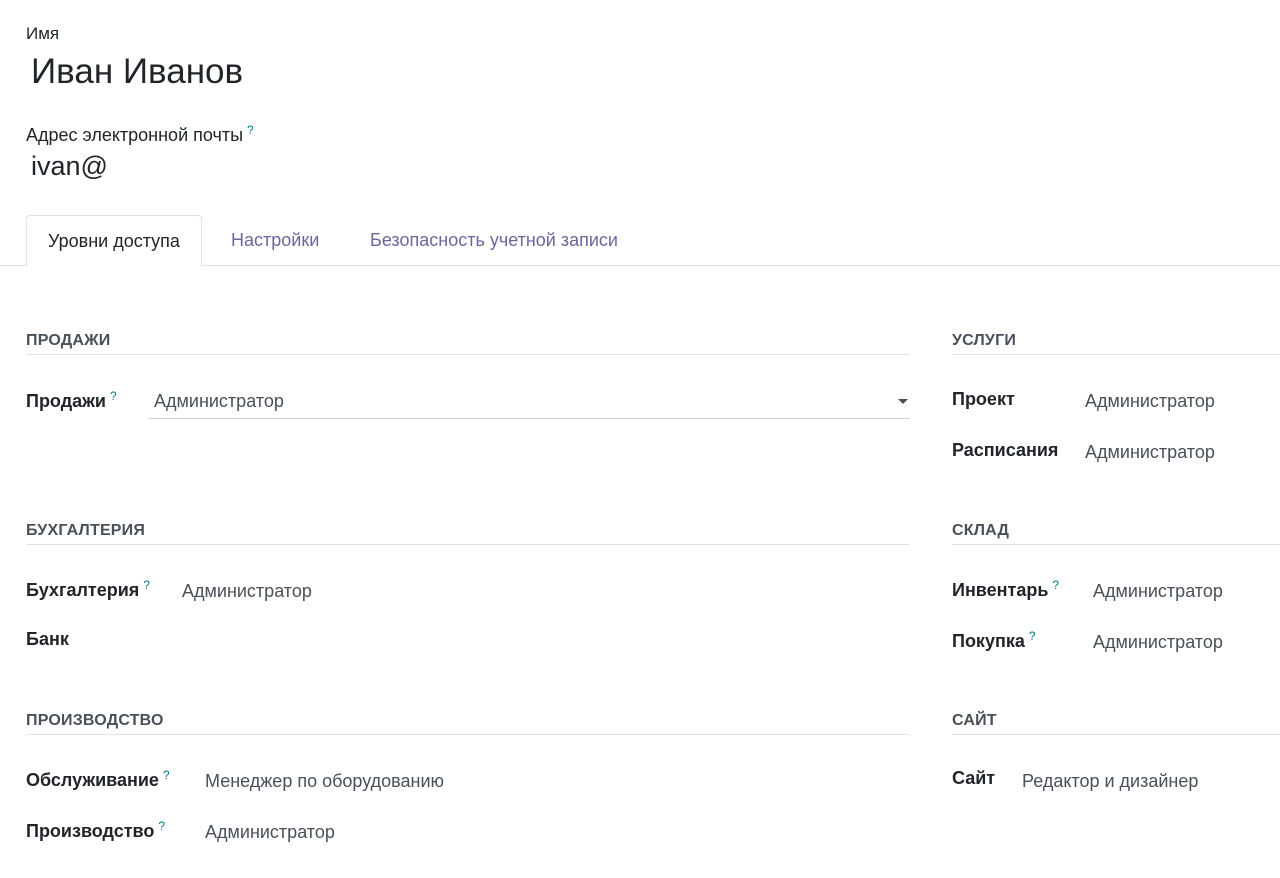 The height and width of the screenshot is (878, 1280). What do you see at coordinates (974, 720) in the screenshot?
I see `section-title-website: САЙТ` at bounding box center [974, 720].